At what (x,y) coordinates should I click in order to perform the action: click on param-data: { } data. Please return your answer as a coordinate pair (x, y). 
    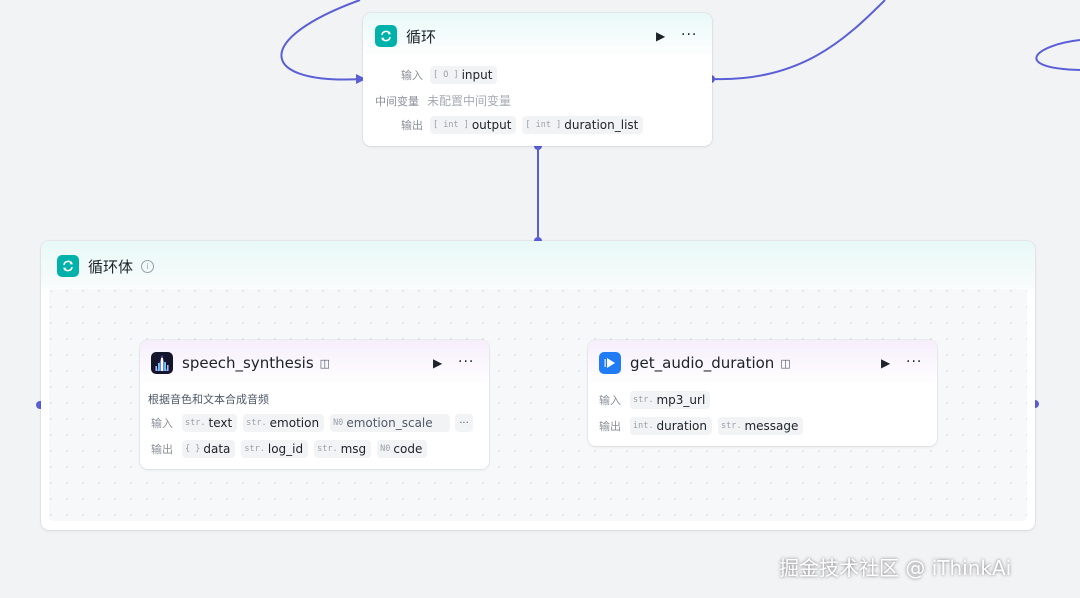
    Looking at the image, I should click on (209, 449).